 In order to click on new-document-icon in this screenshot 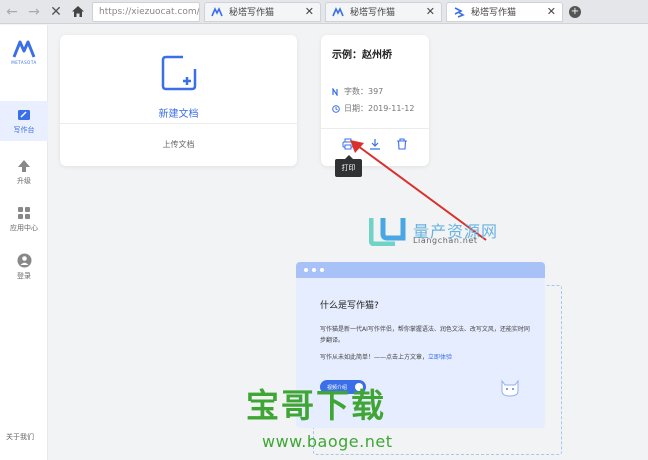, I will do `click(179, 73)`.